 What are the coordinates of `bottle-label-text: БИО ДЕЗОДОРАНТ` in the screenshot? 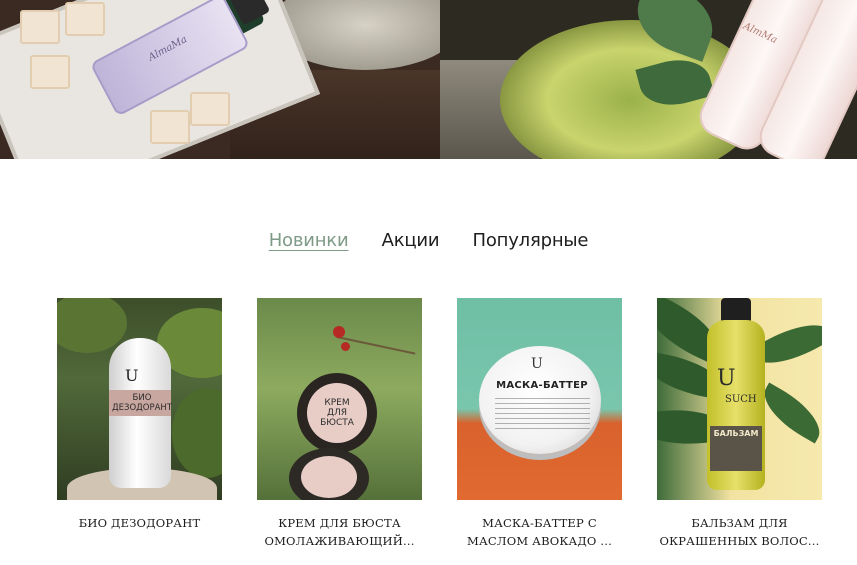 It's located at (142, 403).